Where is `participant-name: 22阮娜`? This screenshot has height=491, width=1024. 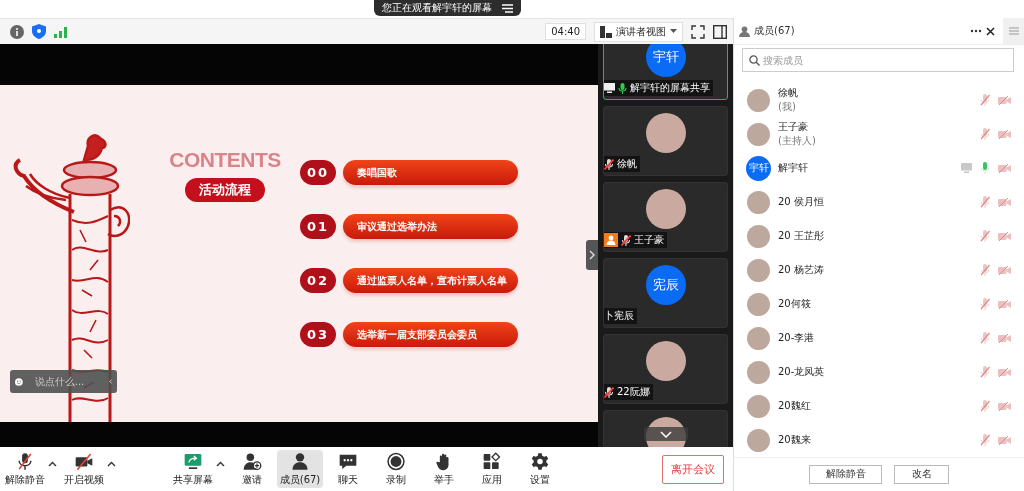
participant-name: 22阮娜 is located at coordinates (633, 392).